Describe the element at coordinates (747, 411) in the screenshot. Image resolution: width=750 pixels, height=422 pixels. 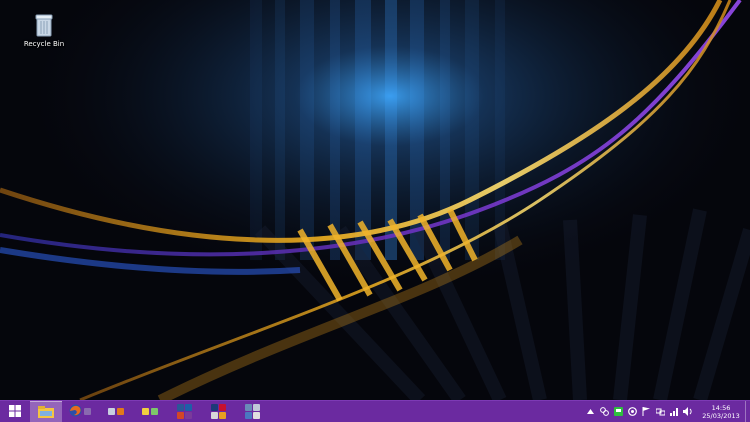
I see `show-desktop-button` at that location.